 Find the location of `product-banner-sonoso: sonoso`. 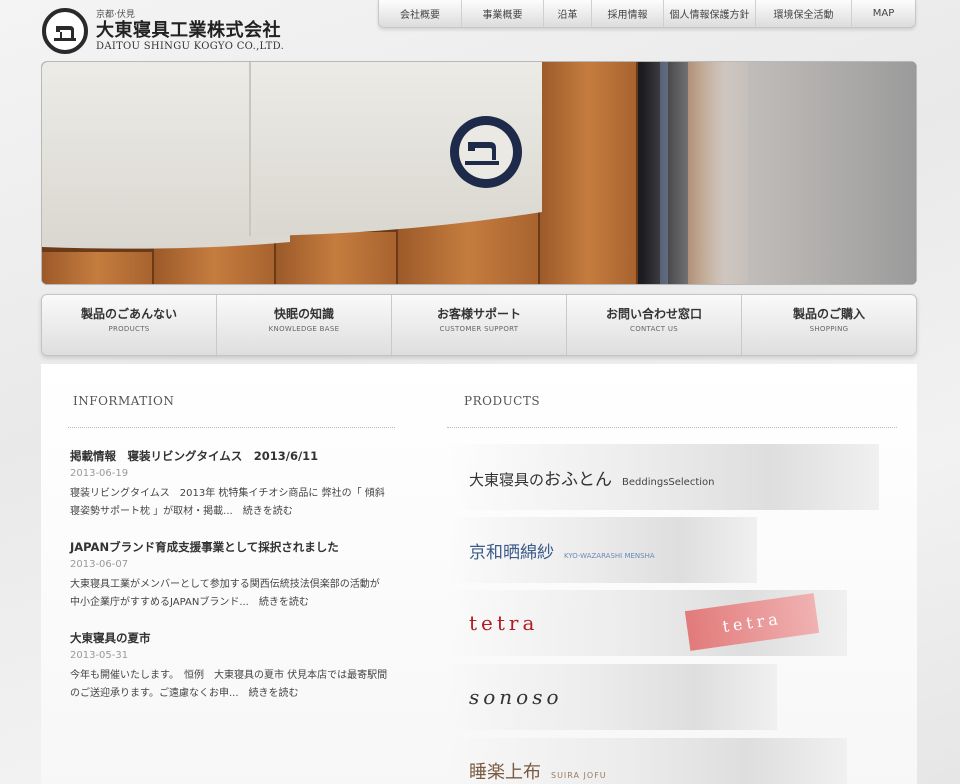

product-banner-sonoso: sonoso is located at coordinates (612, 697).